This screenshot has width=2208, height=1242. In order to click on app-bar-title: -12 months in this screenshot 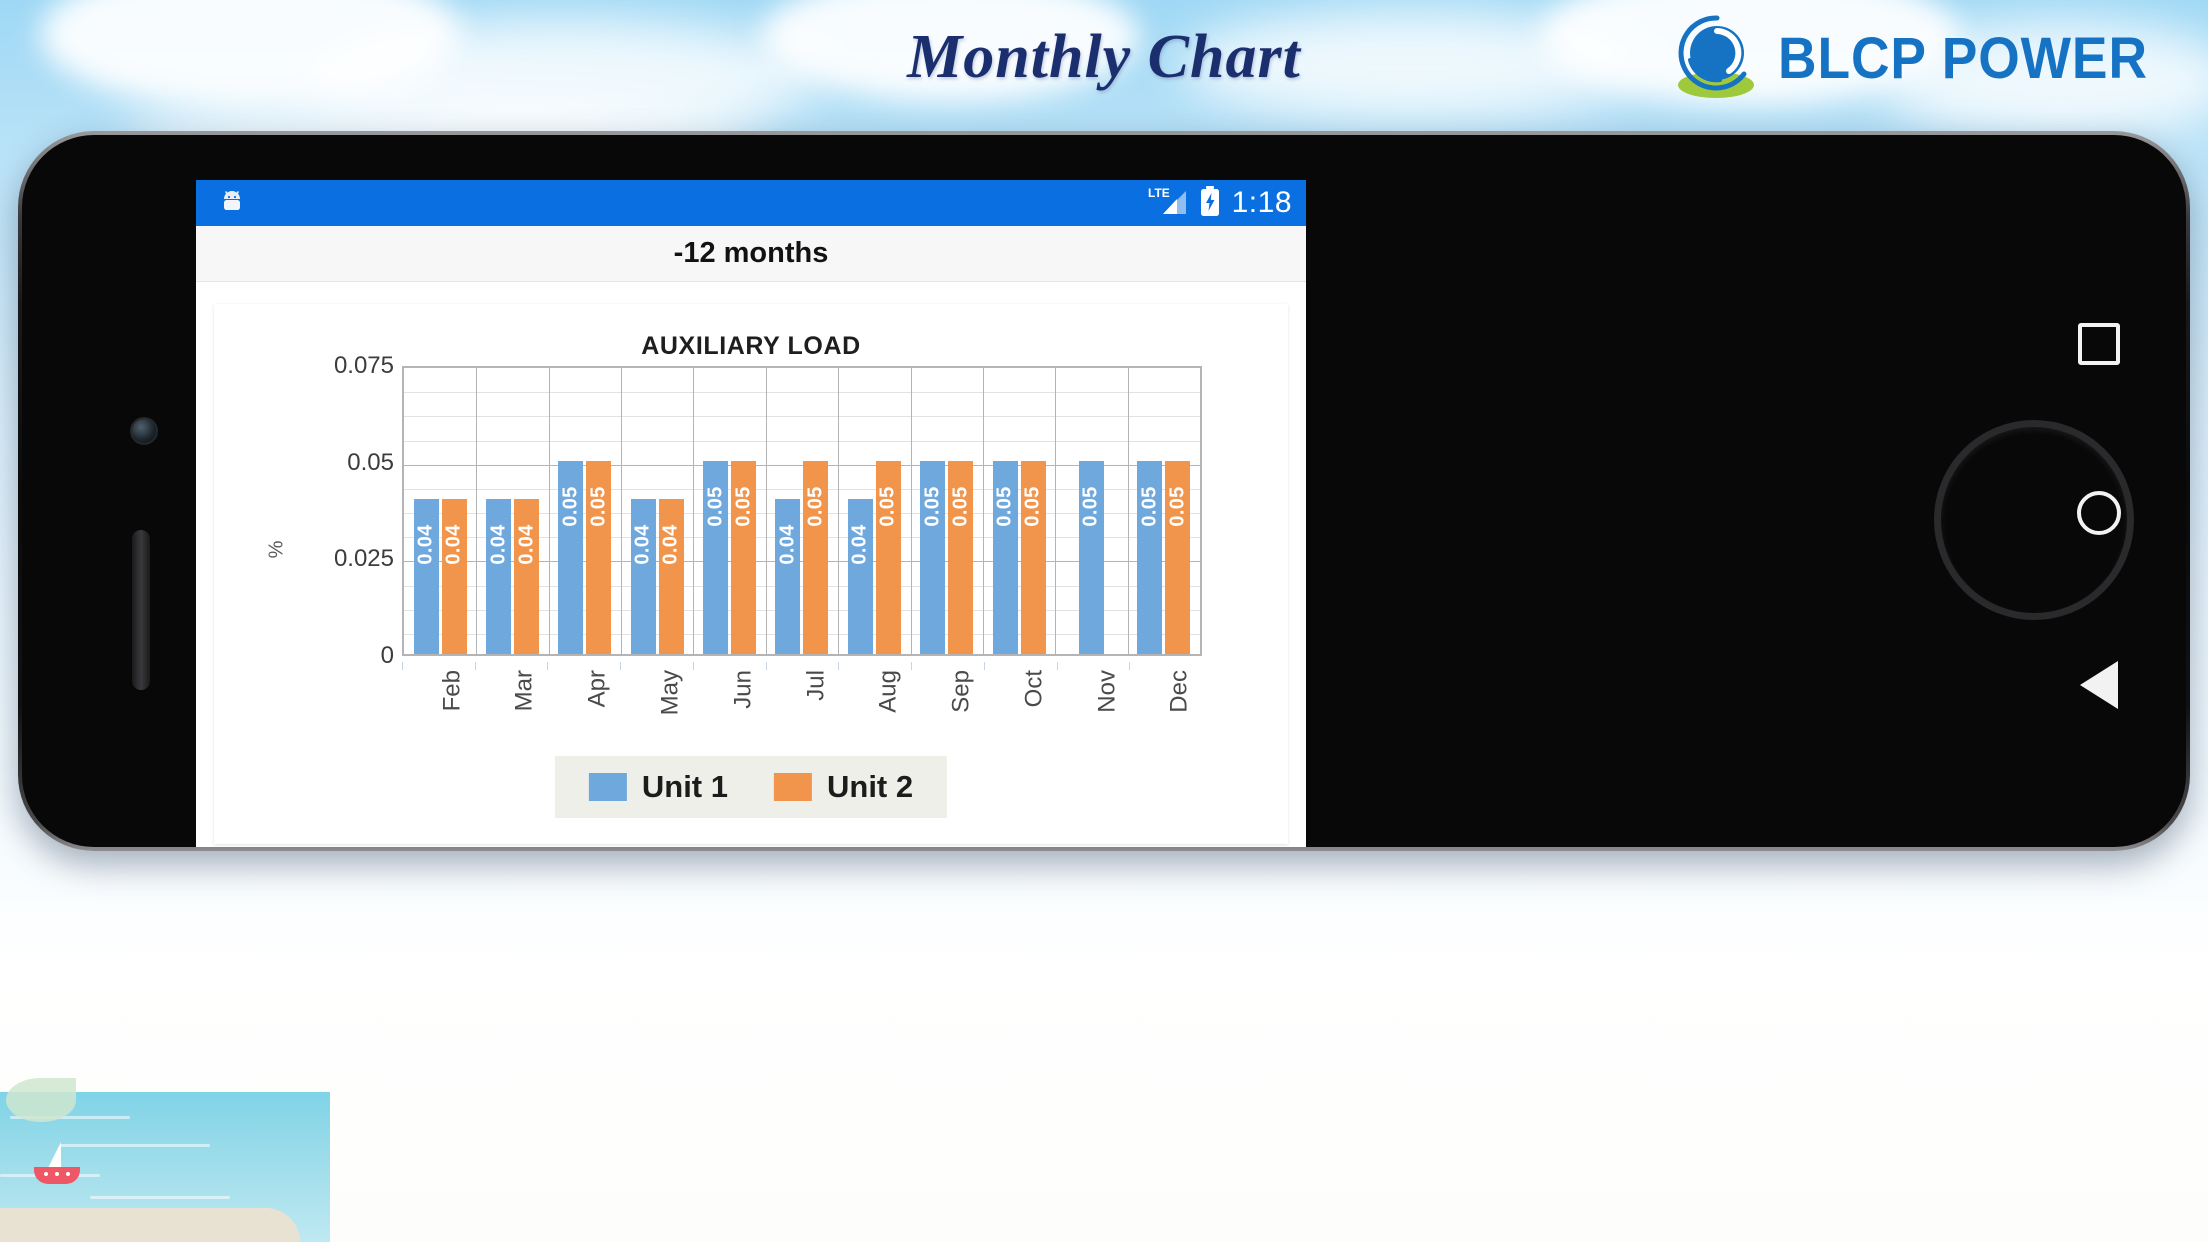, I will do `click(751, 253)`.